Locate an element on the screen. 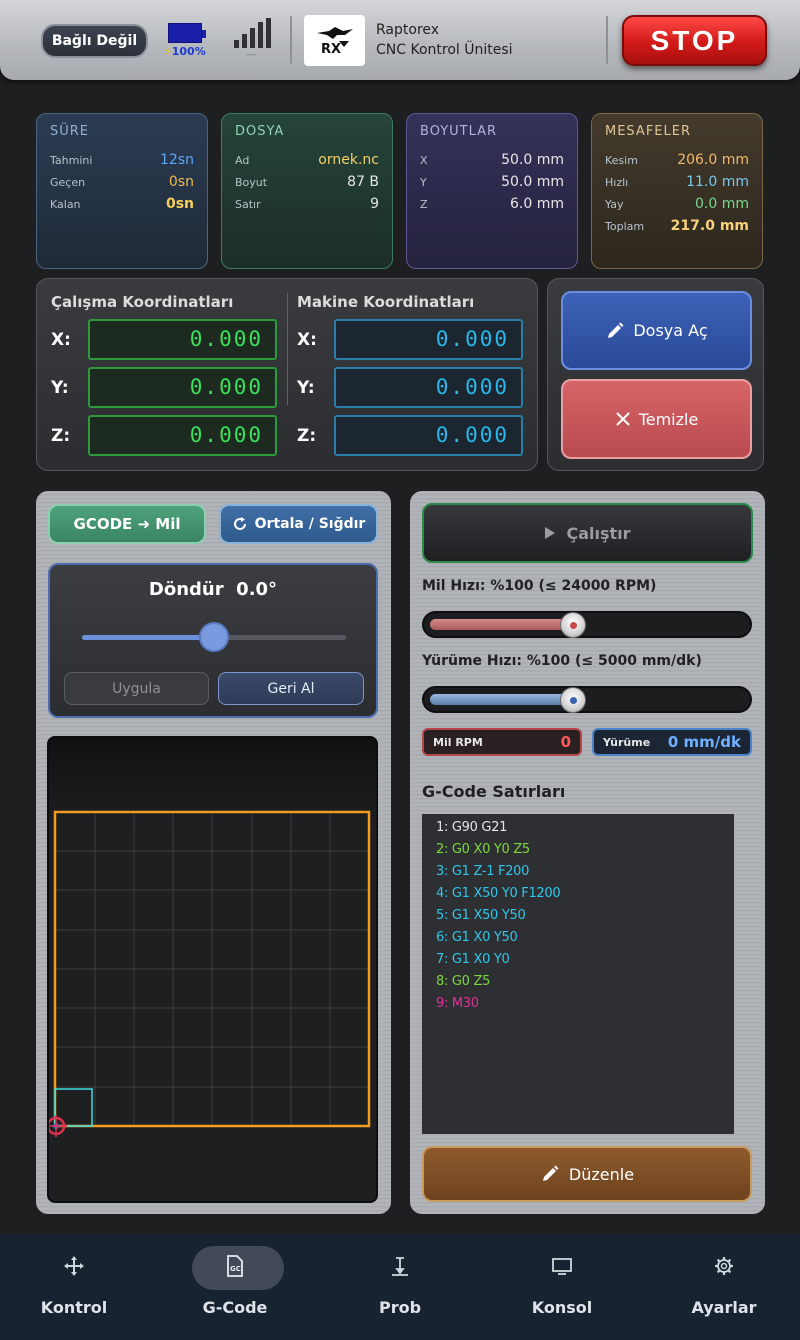  open-file-button: Dosya Aç is located at coordinates (656, 330).